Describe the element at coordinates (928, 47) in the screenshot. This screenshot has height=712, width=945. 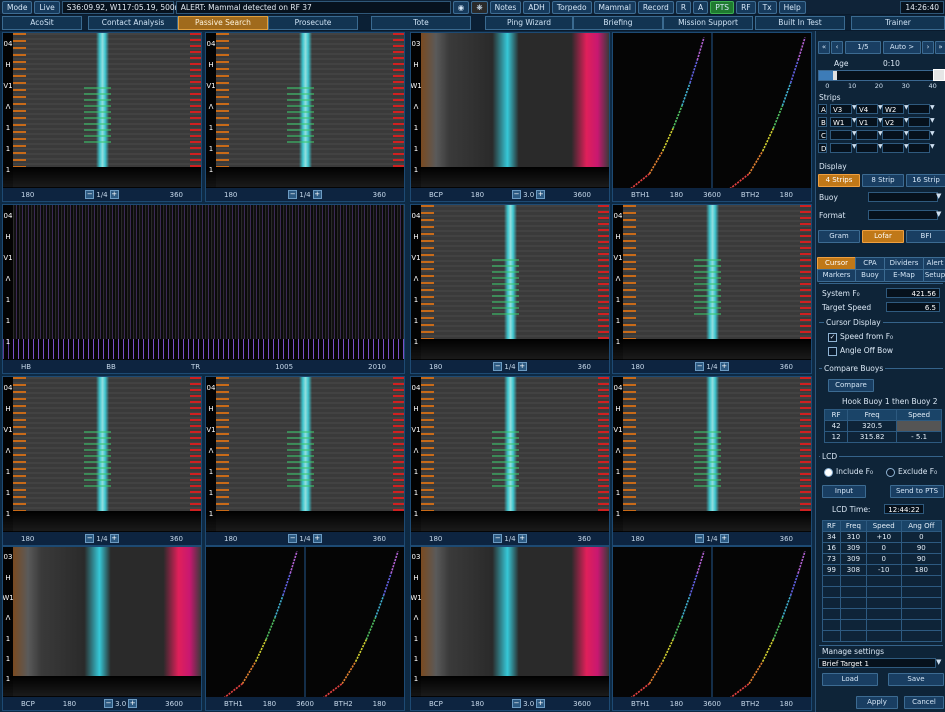
I see `next-page-button: ›` at that location.